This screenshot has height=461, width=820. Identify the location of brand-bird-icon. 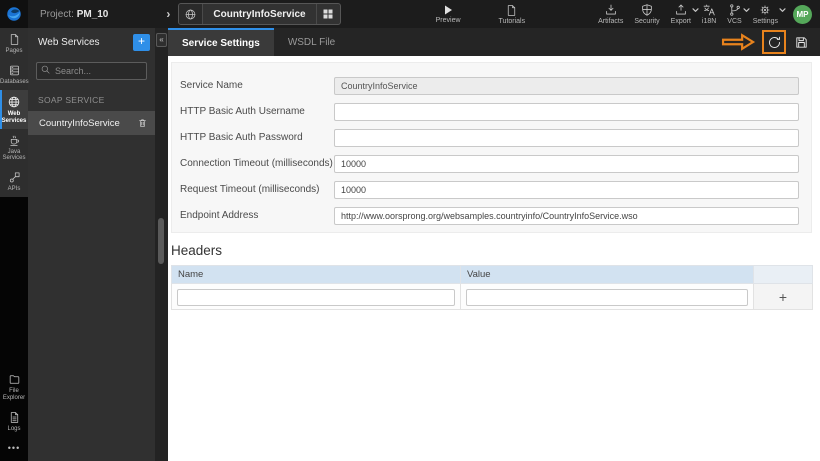
(14, 14).